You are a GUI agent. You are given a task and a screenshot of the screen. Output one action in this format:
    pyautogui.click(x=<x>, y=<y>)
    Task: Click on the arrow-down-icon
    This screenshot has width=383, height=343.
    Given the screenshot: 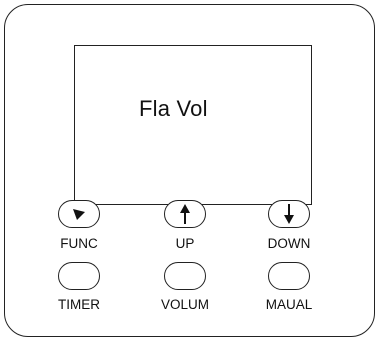 What is the action you would take?
    pyautogui.click(x=289, y=214)
    